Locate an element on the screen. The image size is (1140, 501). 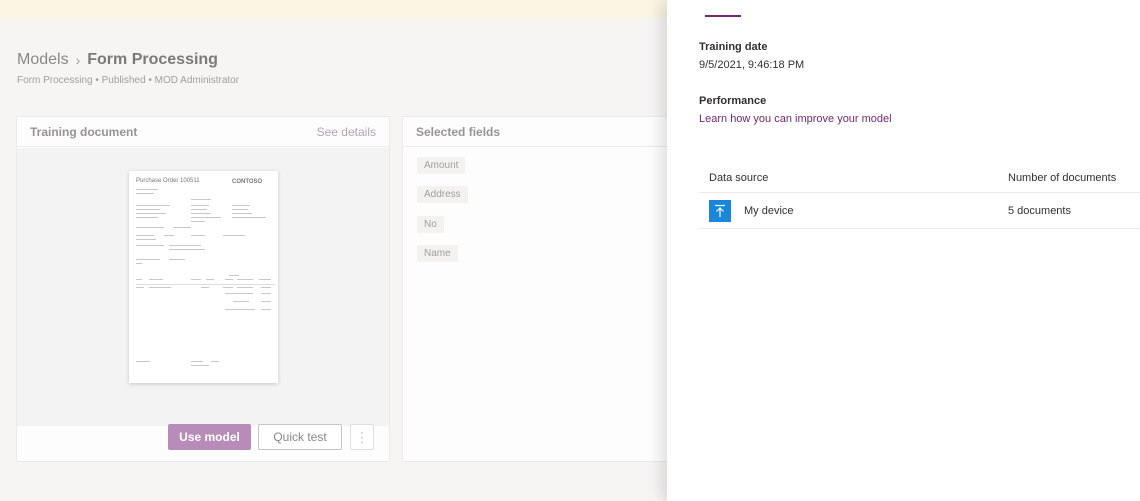
field-chip: No is located at coordinates (430, 224).